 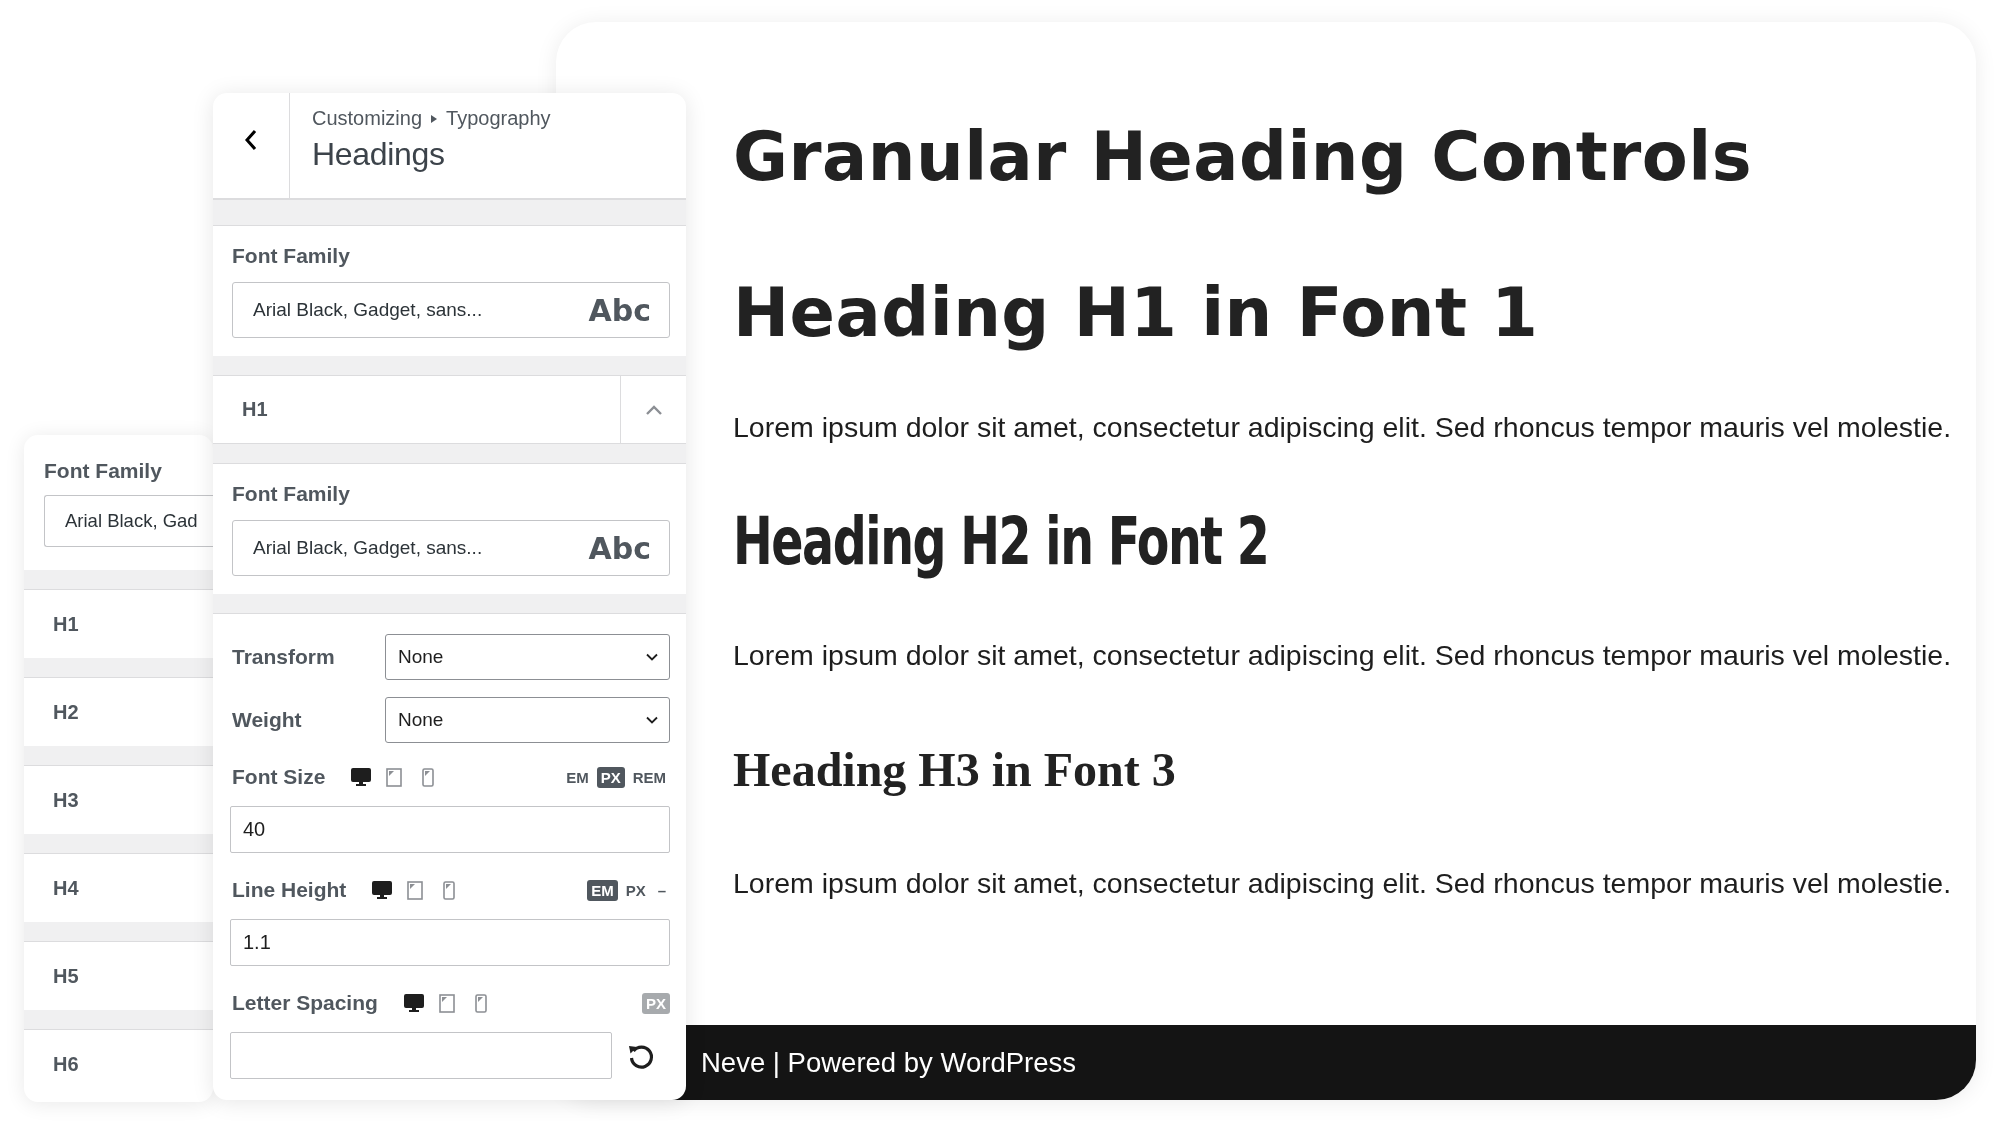 I want to click on heading-row: H2, so click(x=118, y=712).